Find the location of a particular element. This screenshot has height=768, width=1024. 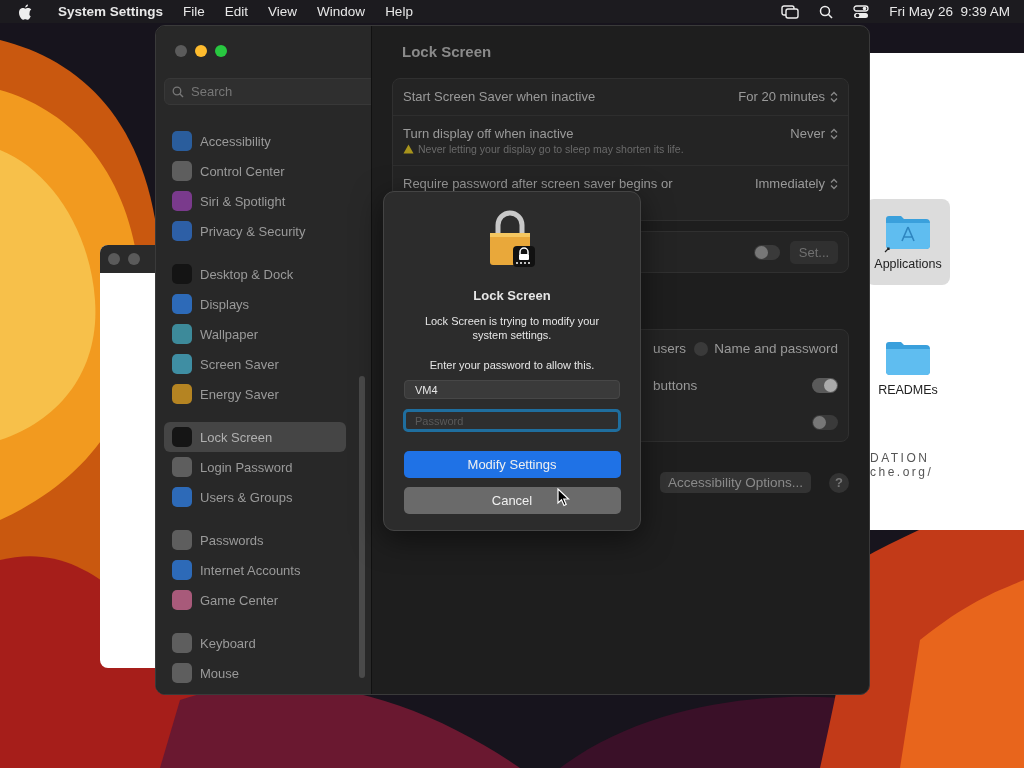

cancel-button: Cancel is located at coordinates (512, 500).